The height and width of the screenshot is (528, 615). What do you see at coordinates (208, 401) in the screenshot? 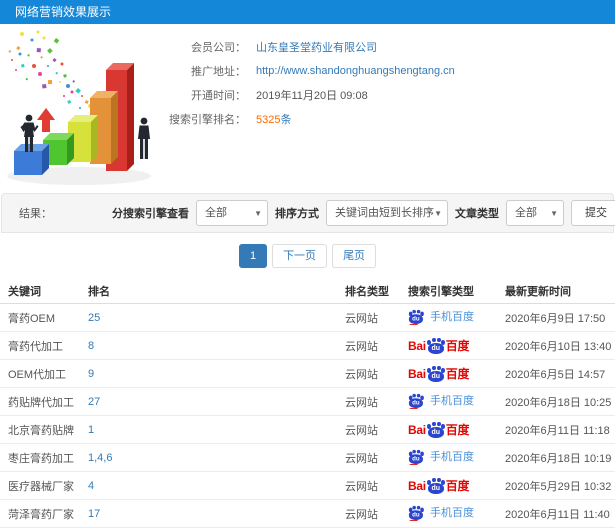
I see `rank-cell: 27` at bounding box center [208, 401].